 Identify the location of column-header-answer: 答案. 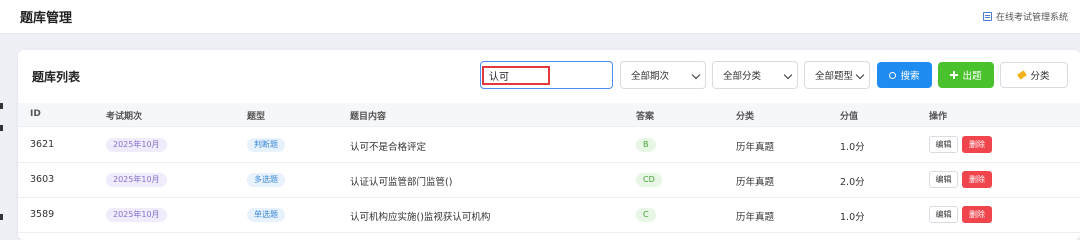
(645, 117).